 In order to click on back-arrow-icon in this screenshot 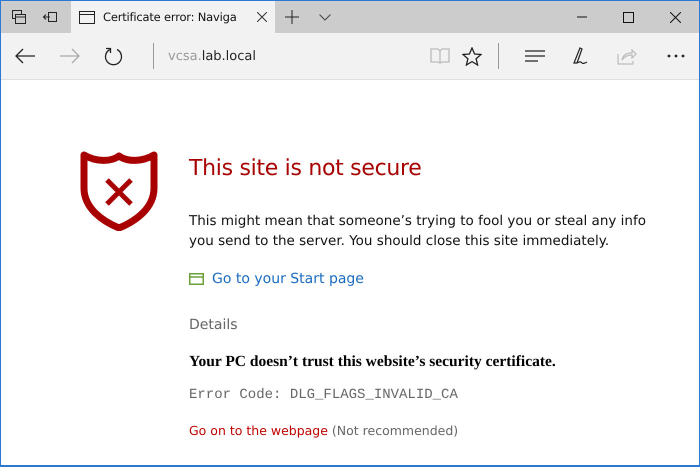, I will do `click(25, 56)`.